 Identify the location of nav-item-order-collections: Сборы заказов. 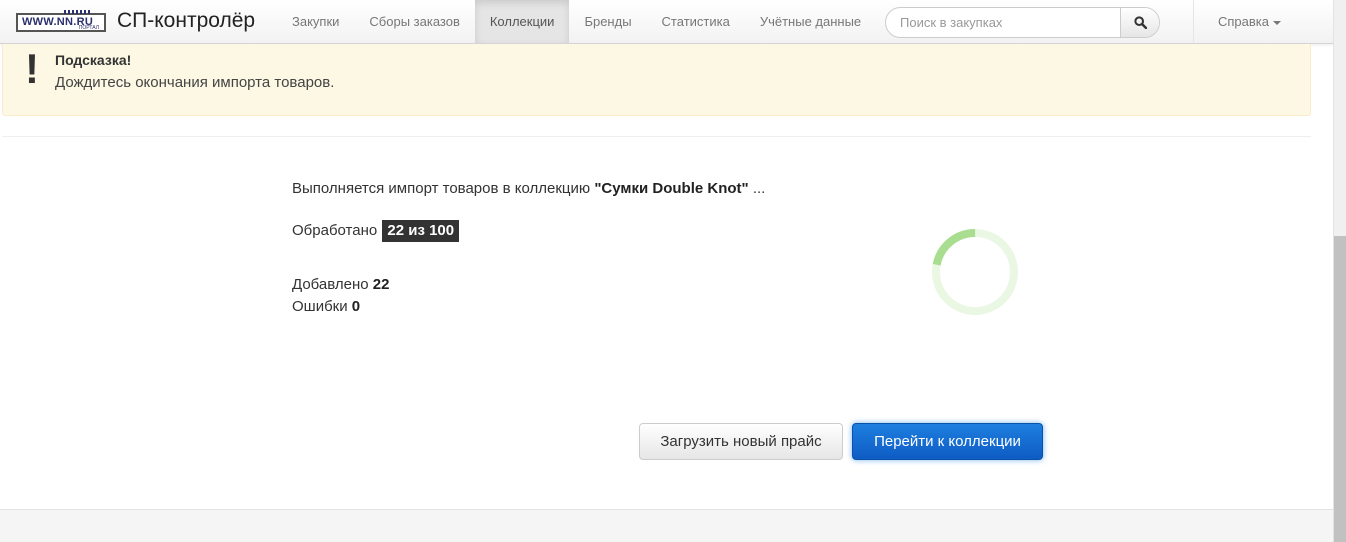
(414, 21).